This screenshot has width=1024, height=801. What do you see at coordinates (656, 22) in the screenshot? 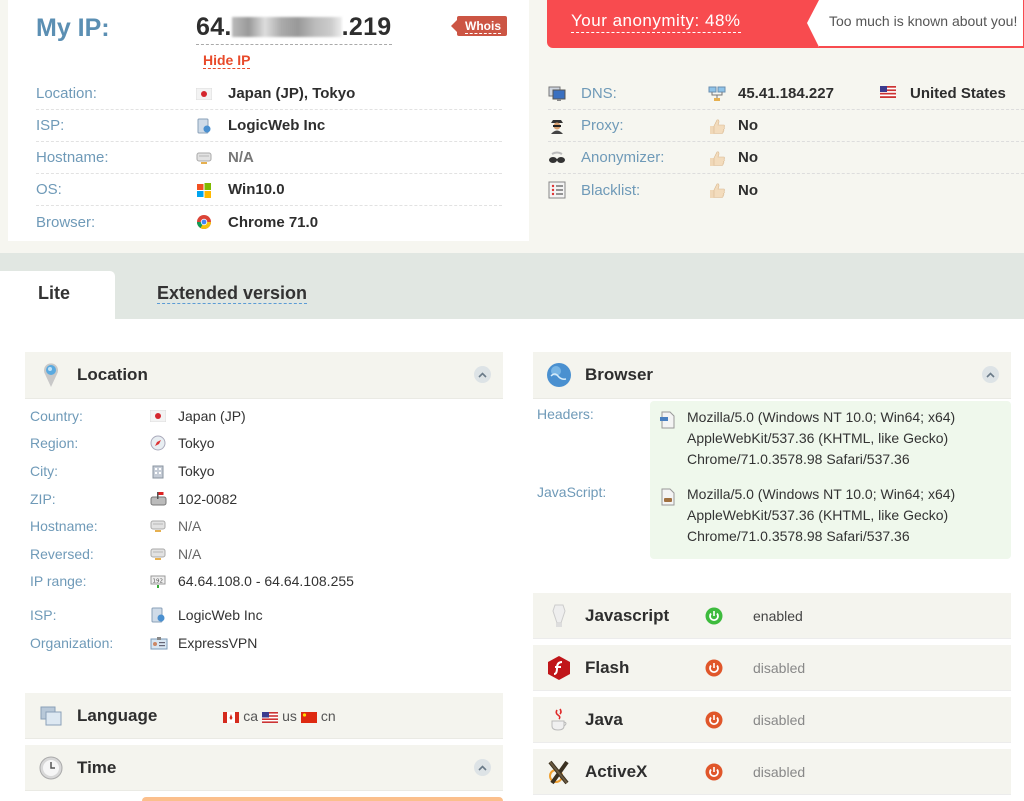
I see `anonymity-score: Your anonymity: 48%` at bounding box center [656, 22].